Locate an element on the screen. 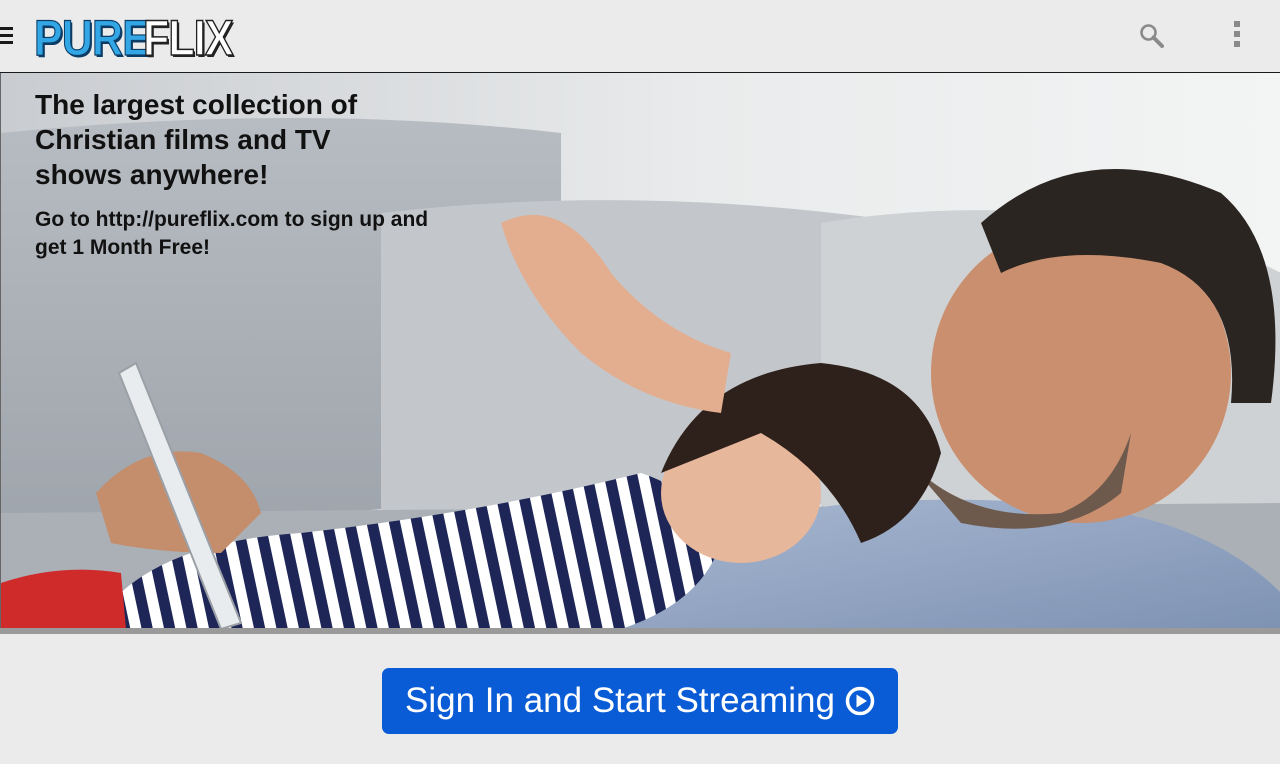  logo-word-flix: FLIX is located at coordinates (188, 38).